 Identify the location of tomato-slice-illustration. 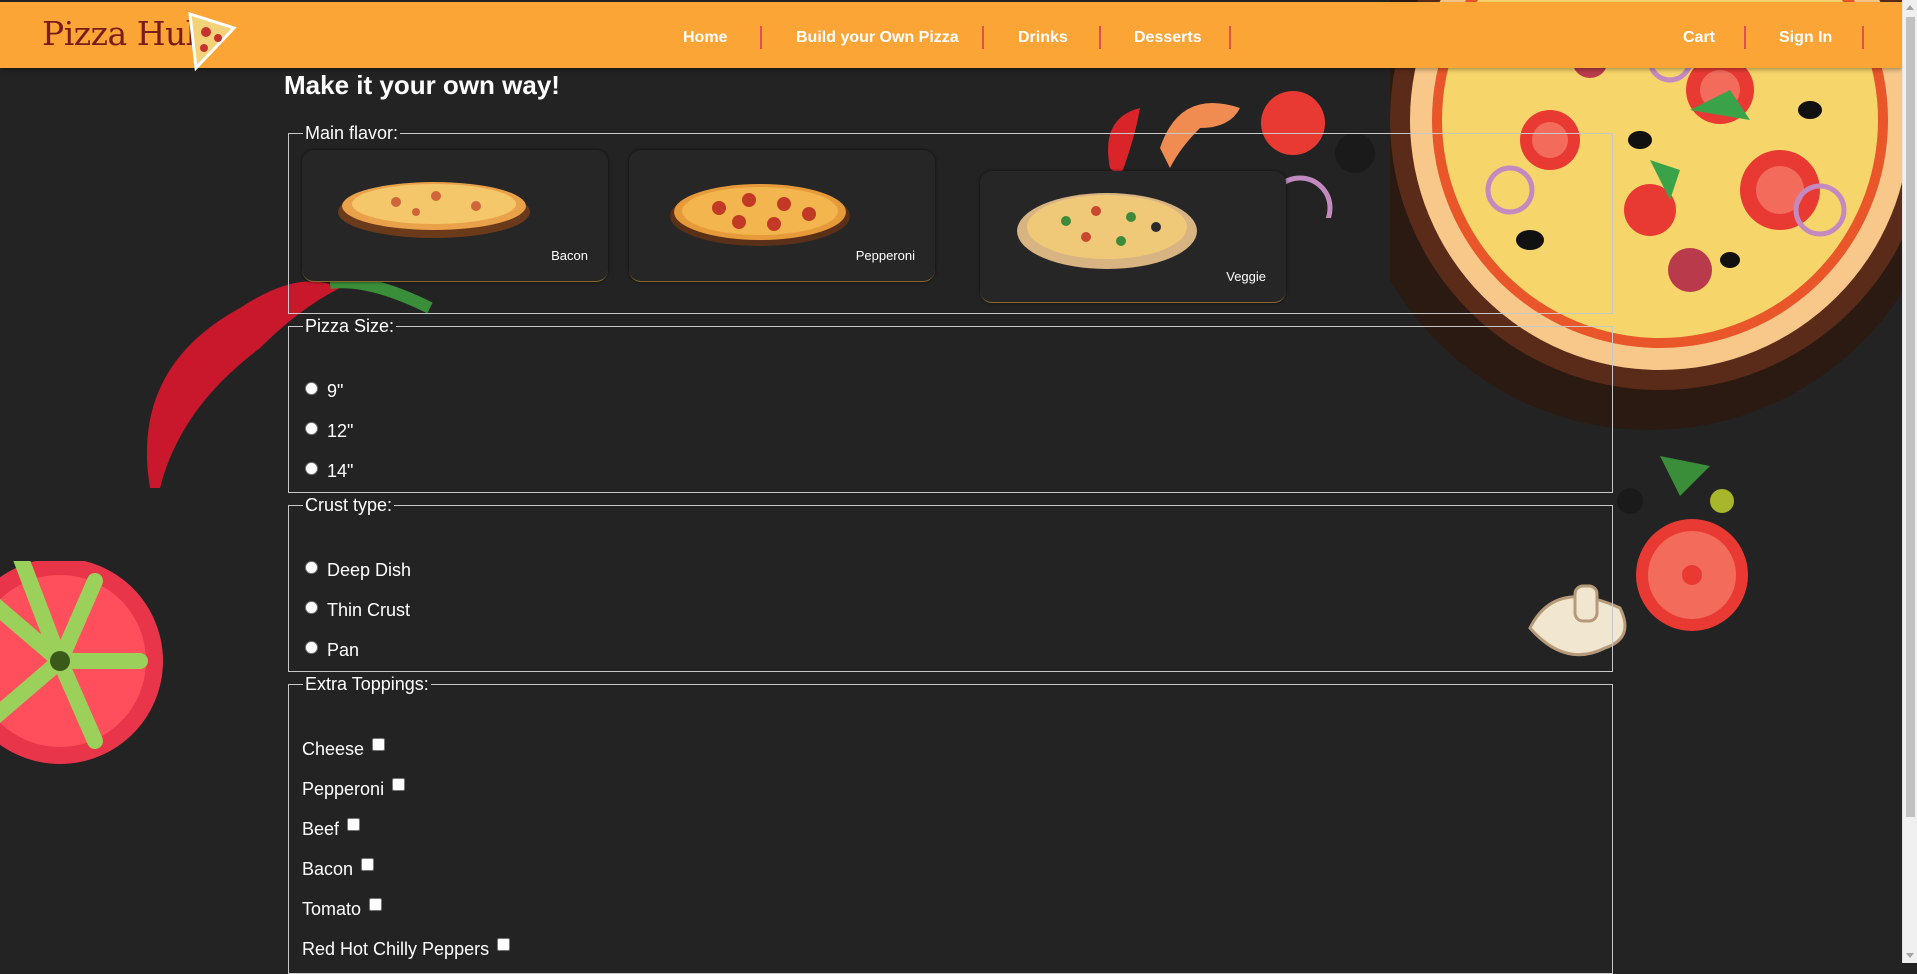
(1692, 575).